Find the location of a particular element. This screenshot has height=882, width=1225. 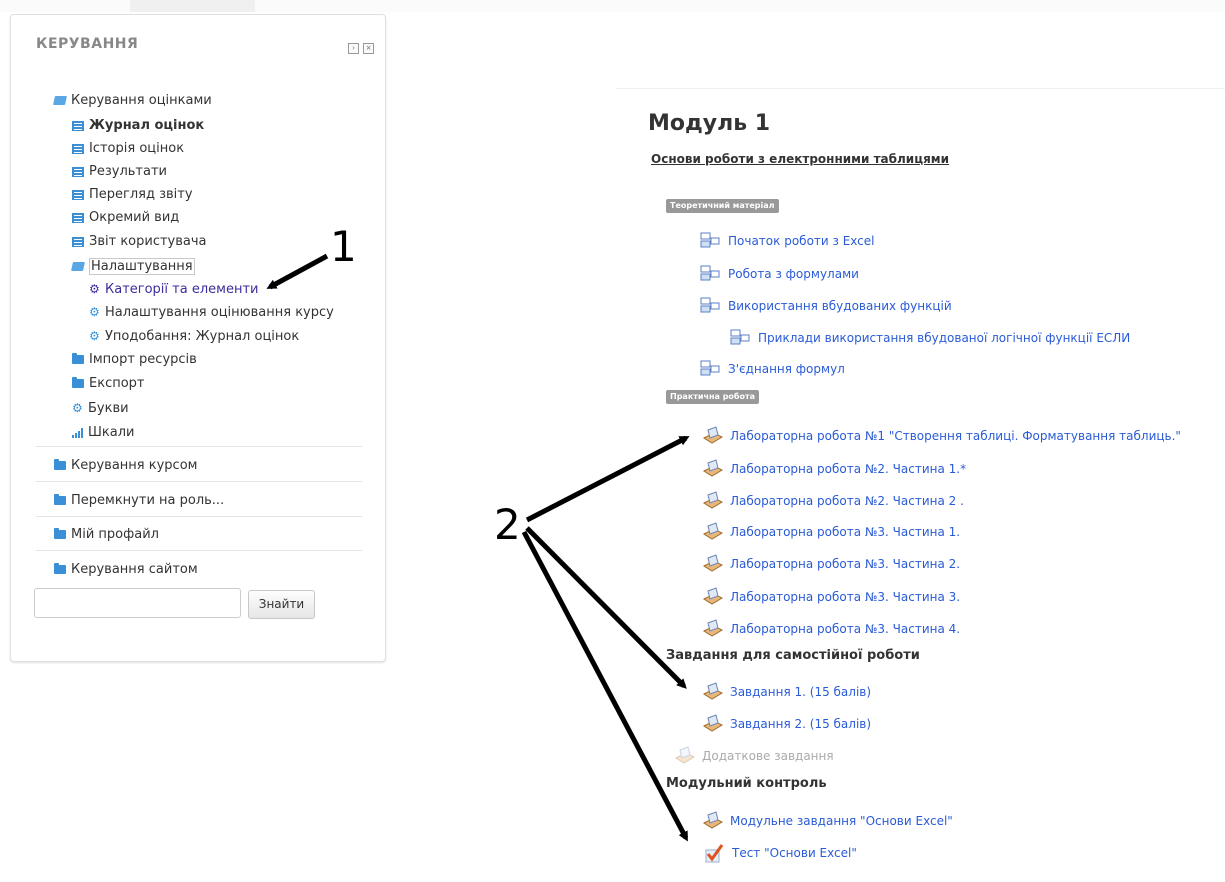

arrow-2a is located at coordinates (607, 479).